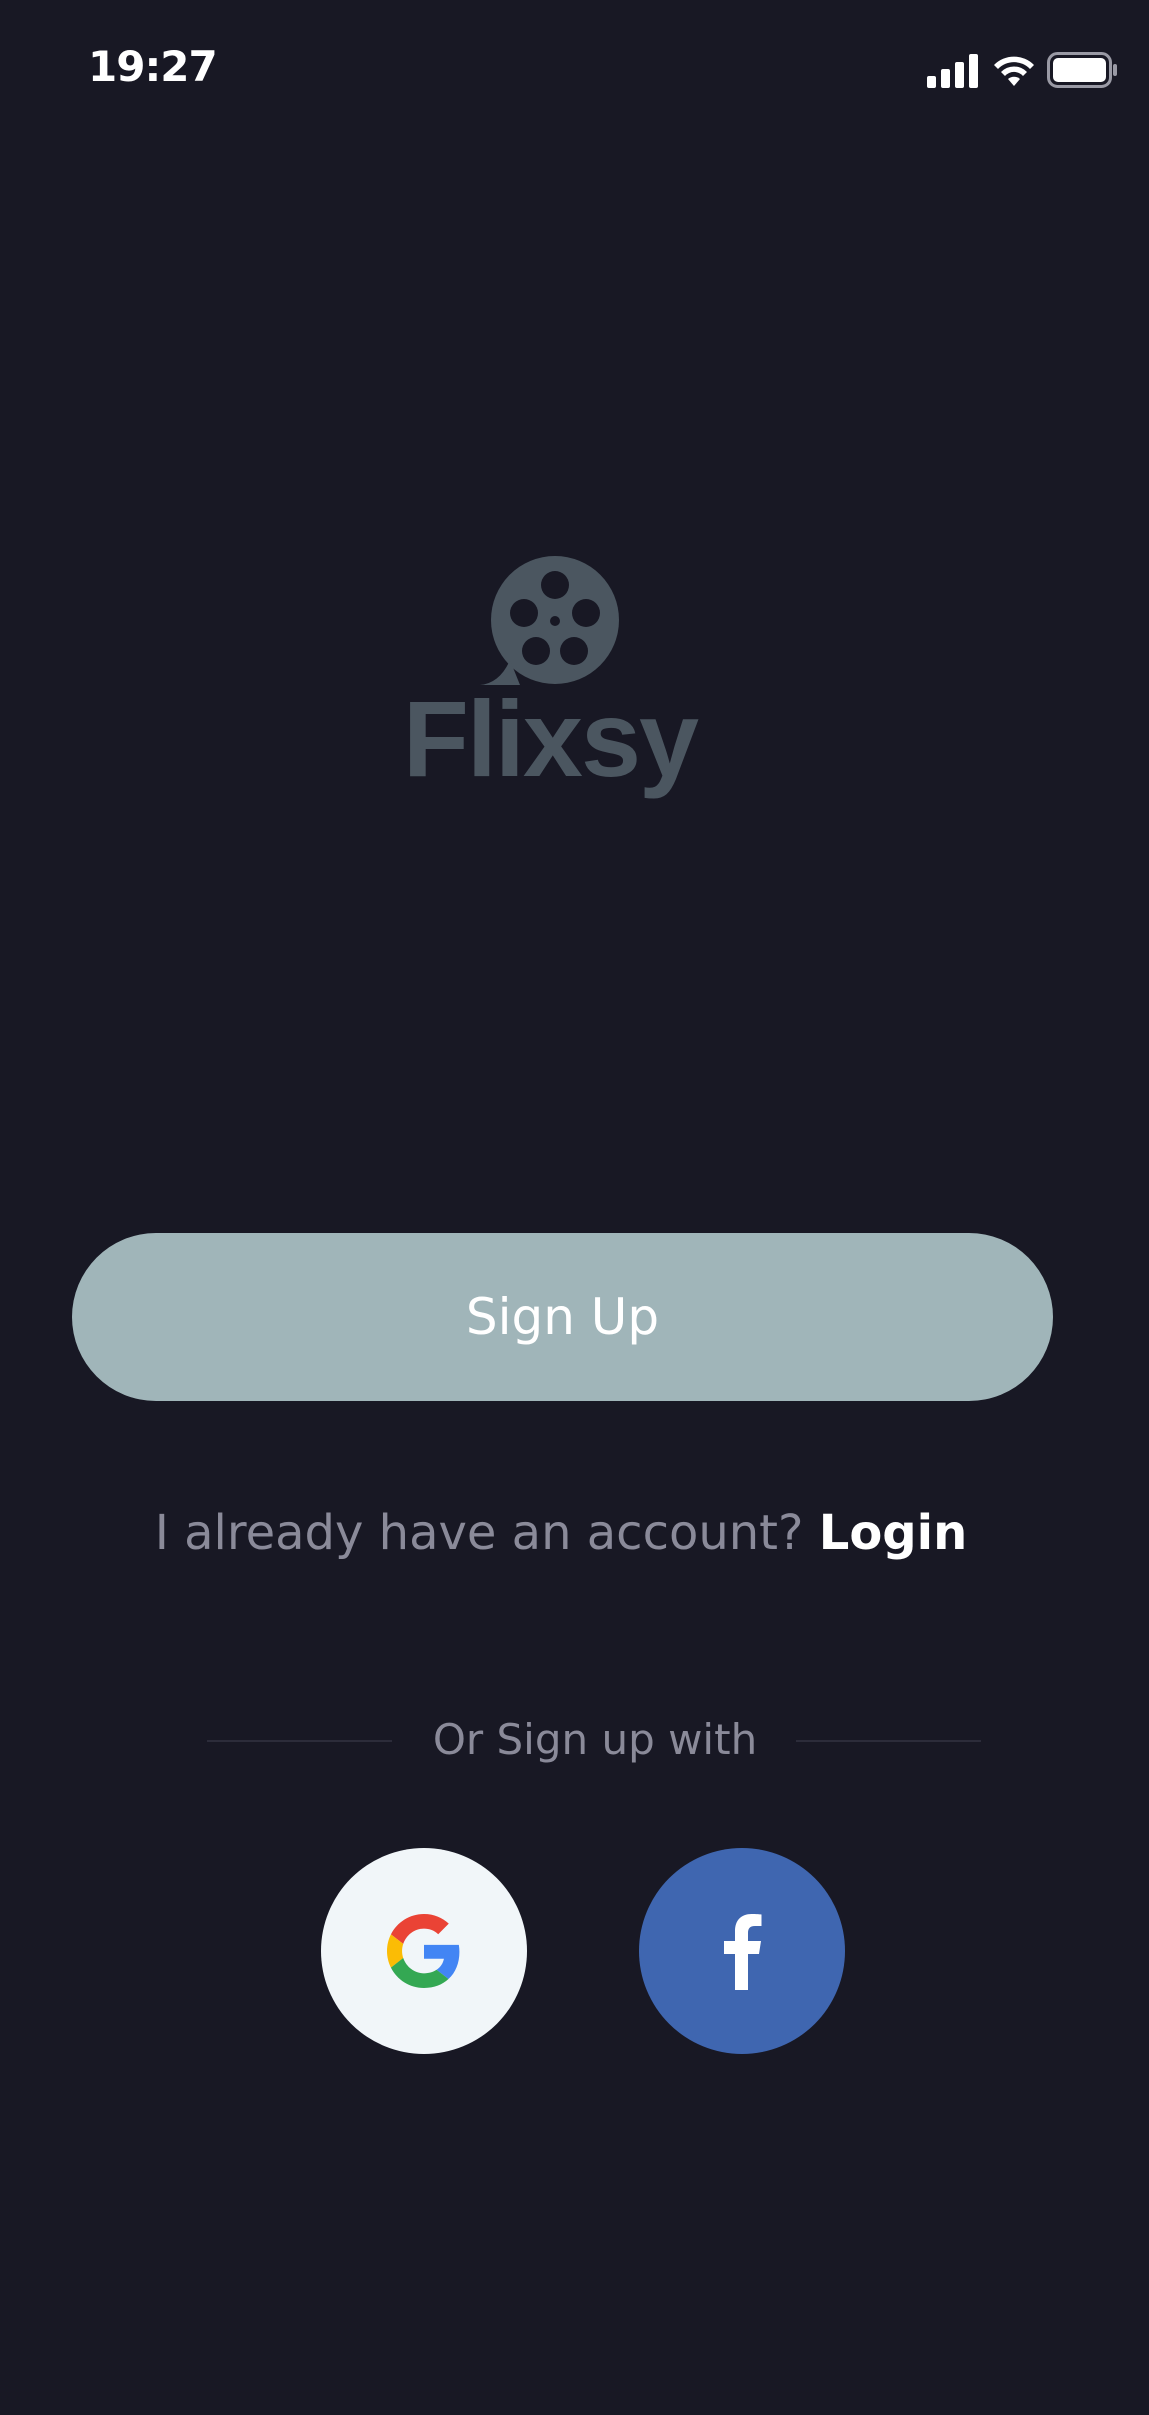  I want to click on status-bar: 19:27, so click(574, 70).